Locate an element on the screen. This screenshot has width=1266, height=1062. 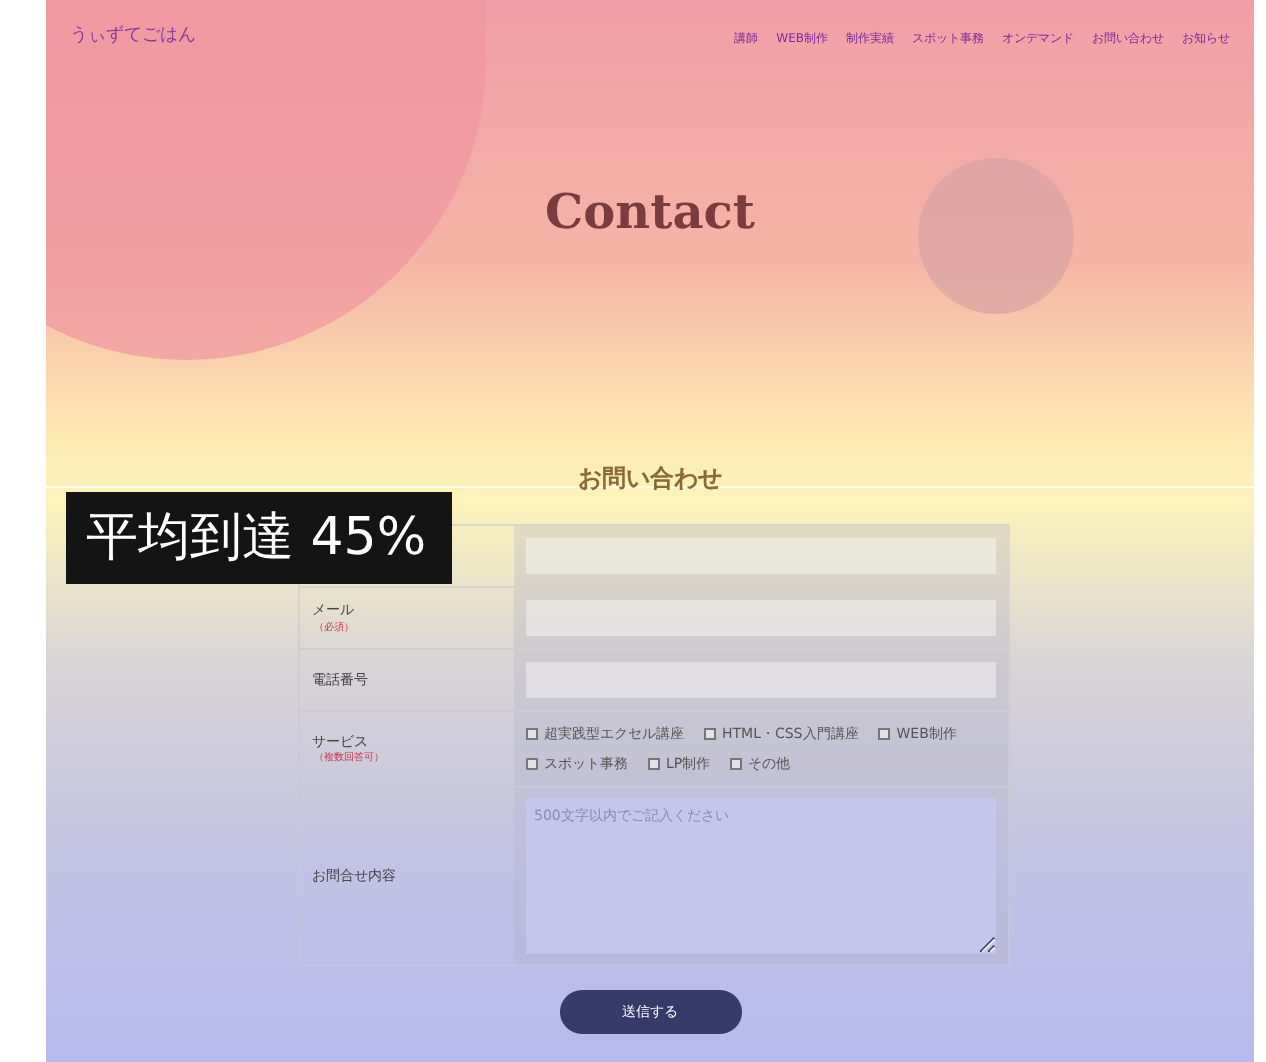
site-logo: うぃずてごはん is located at coordinates (133, 38).